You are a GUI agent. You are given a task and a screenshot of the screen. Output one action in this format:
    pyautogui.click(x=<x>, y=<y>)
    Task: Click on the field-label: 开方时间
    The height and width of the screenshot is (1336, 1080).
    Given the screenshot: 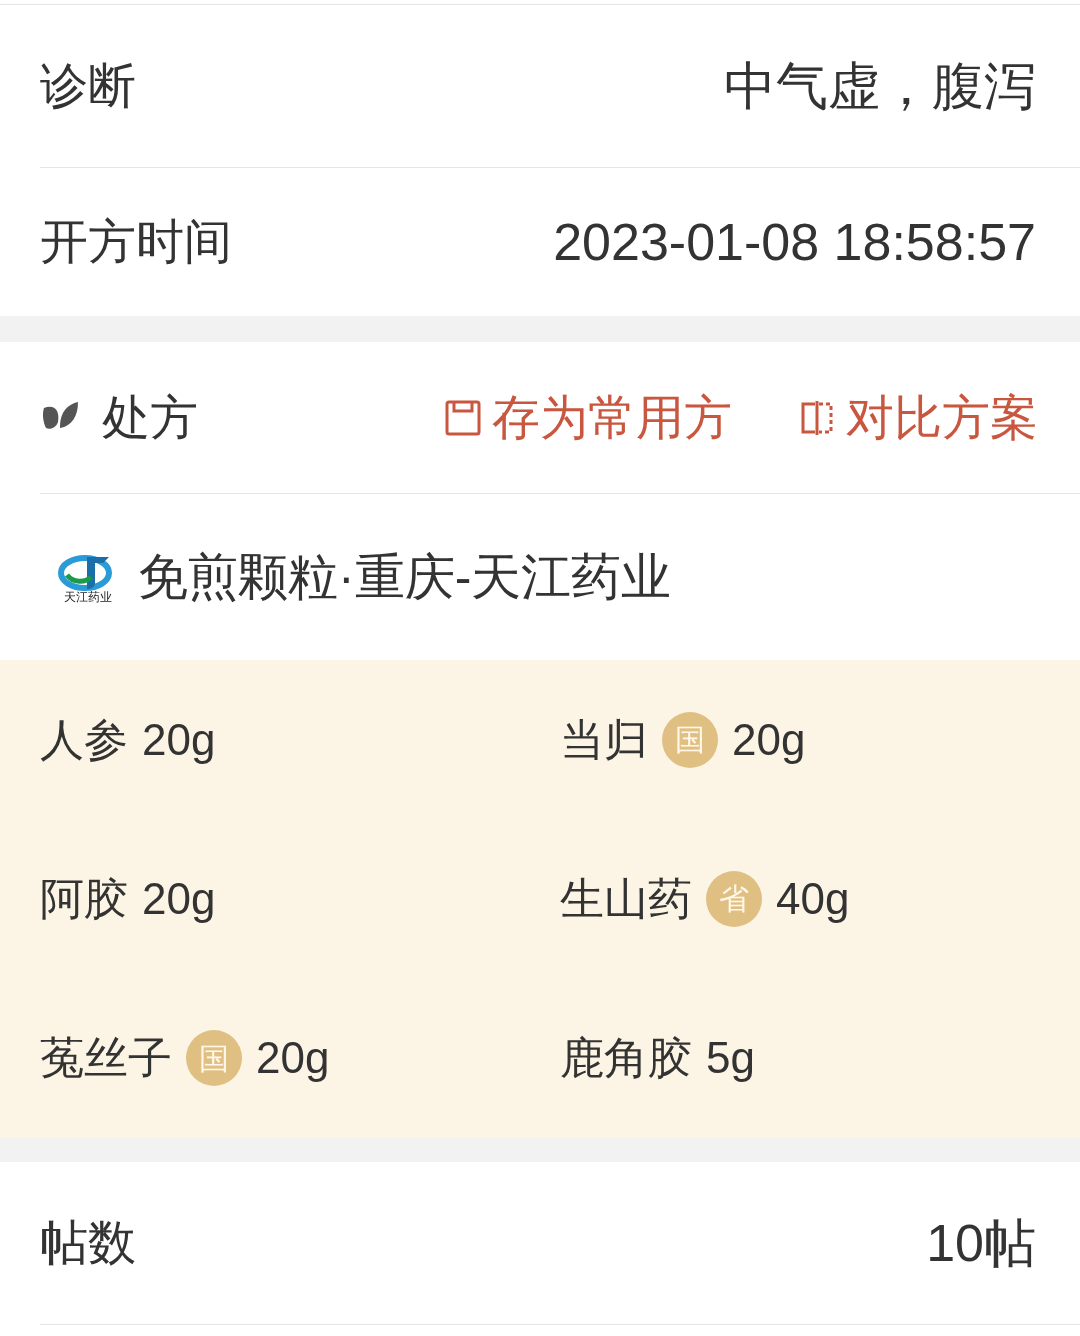 What is the action you would take?
    pyautogui.click(x=136, y=242)
    